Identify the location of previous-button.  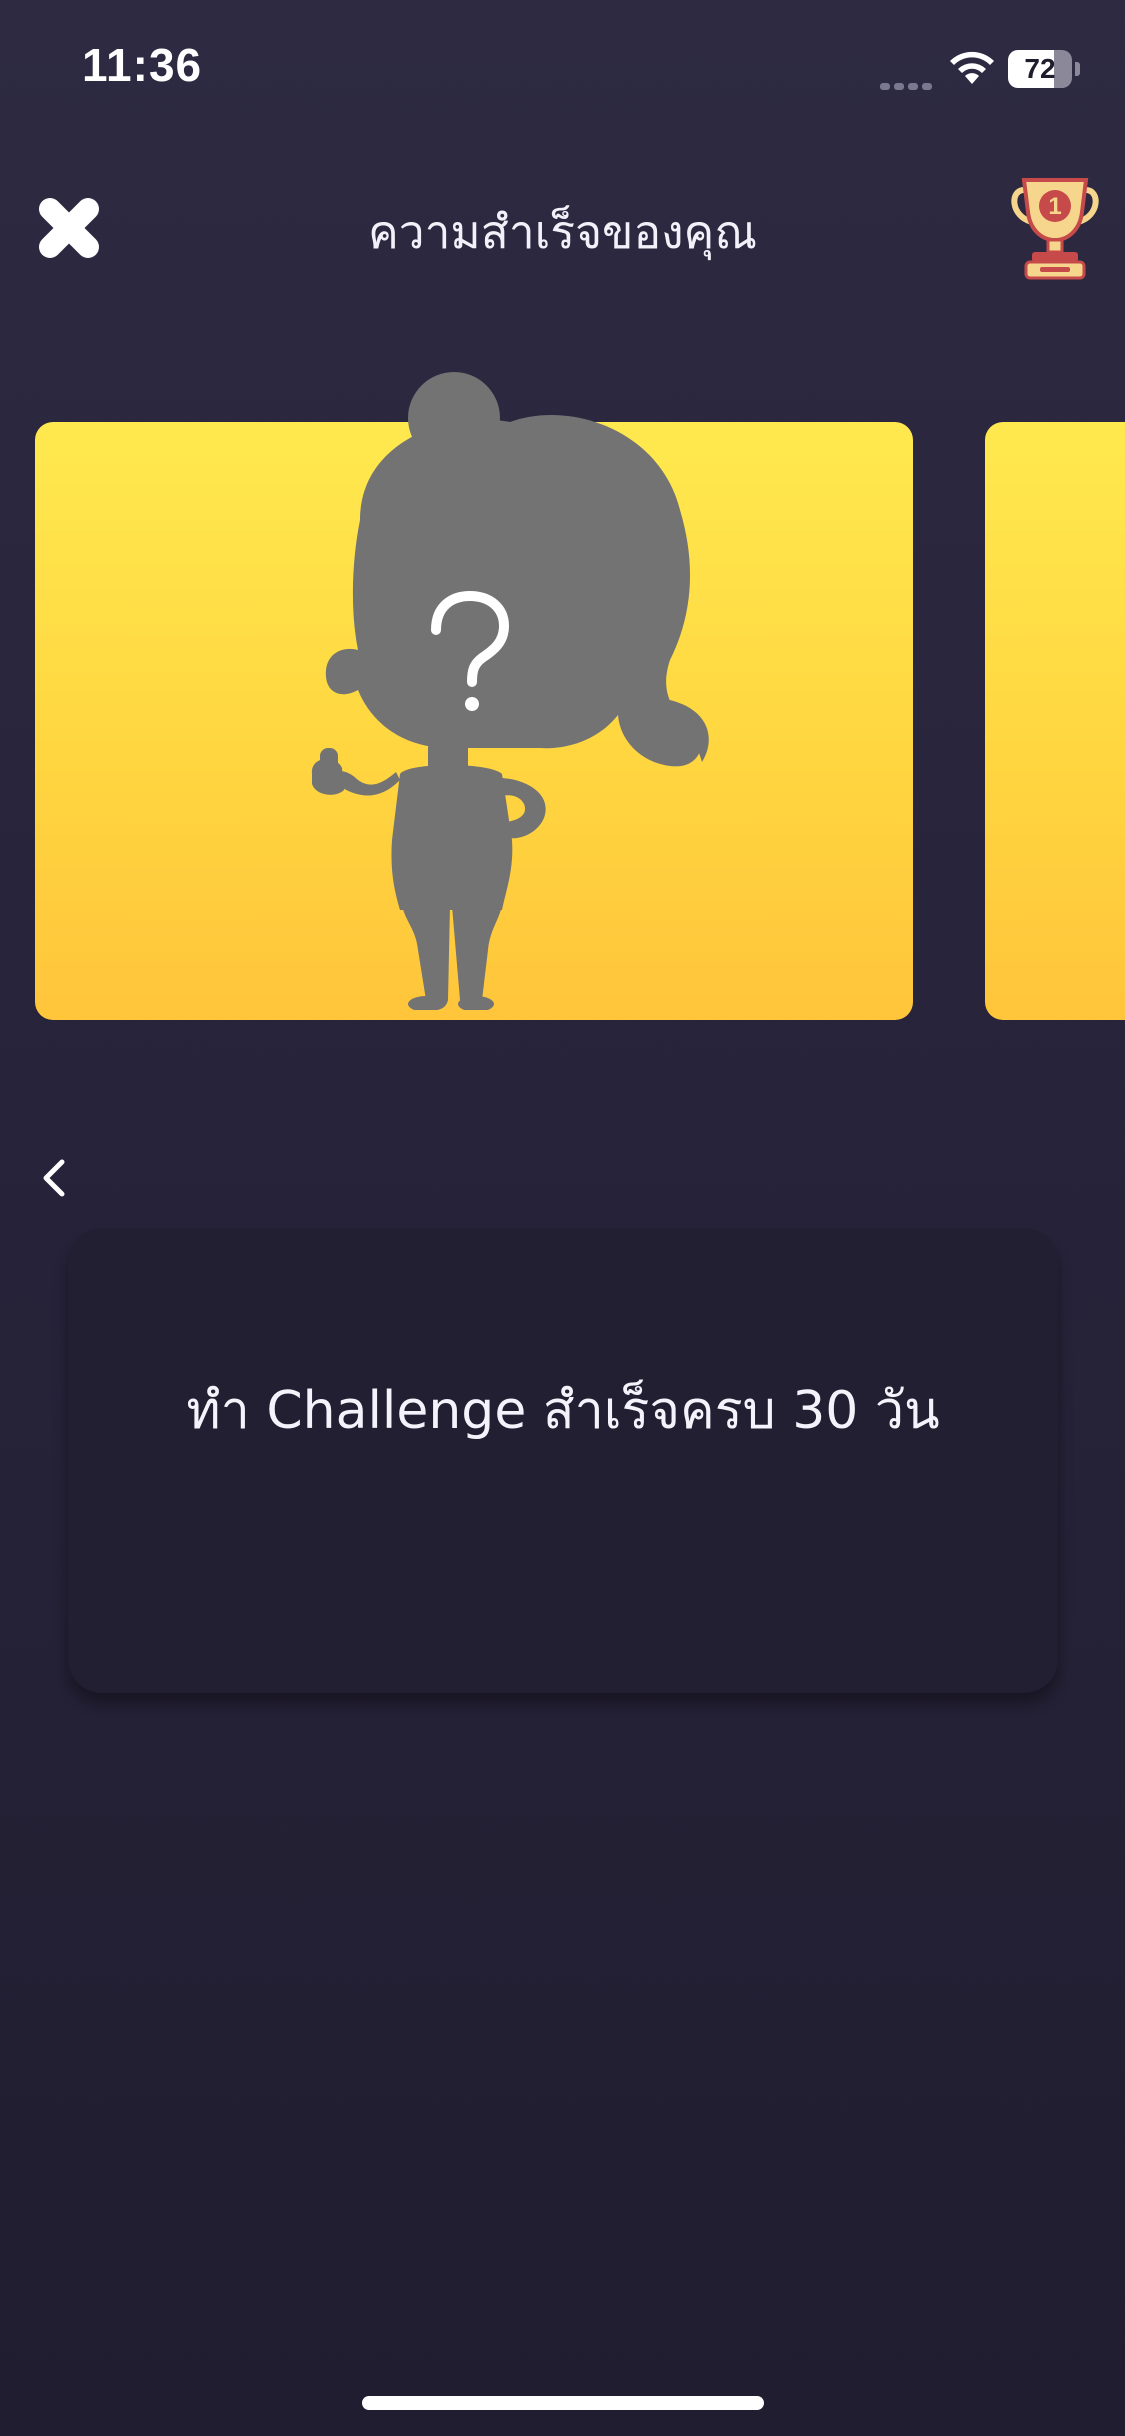
(55, 1178).